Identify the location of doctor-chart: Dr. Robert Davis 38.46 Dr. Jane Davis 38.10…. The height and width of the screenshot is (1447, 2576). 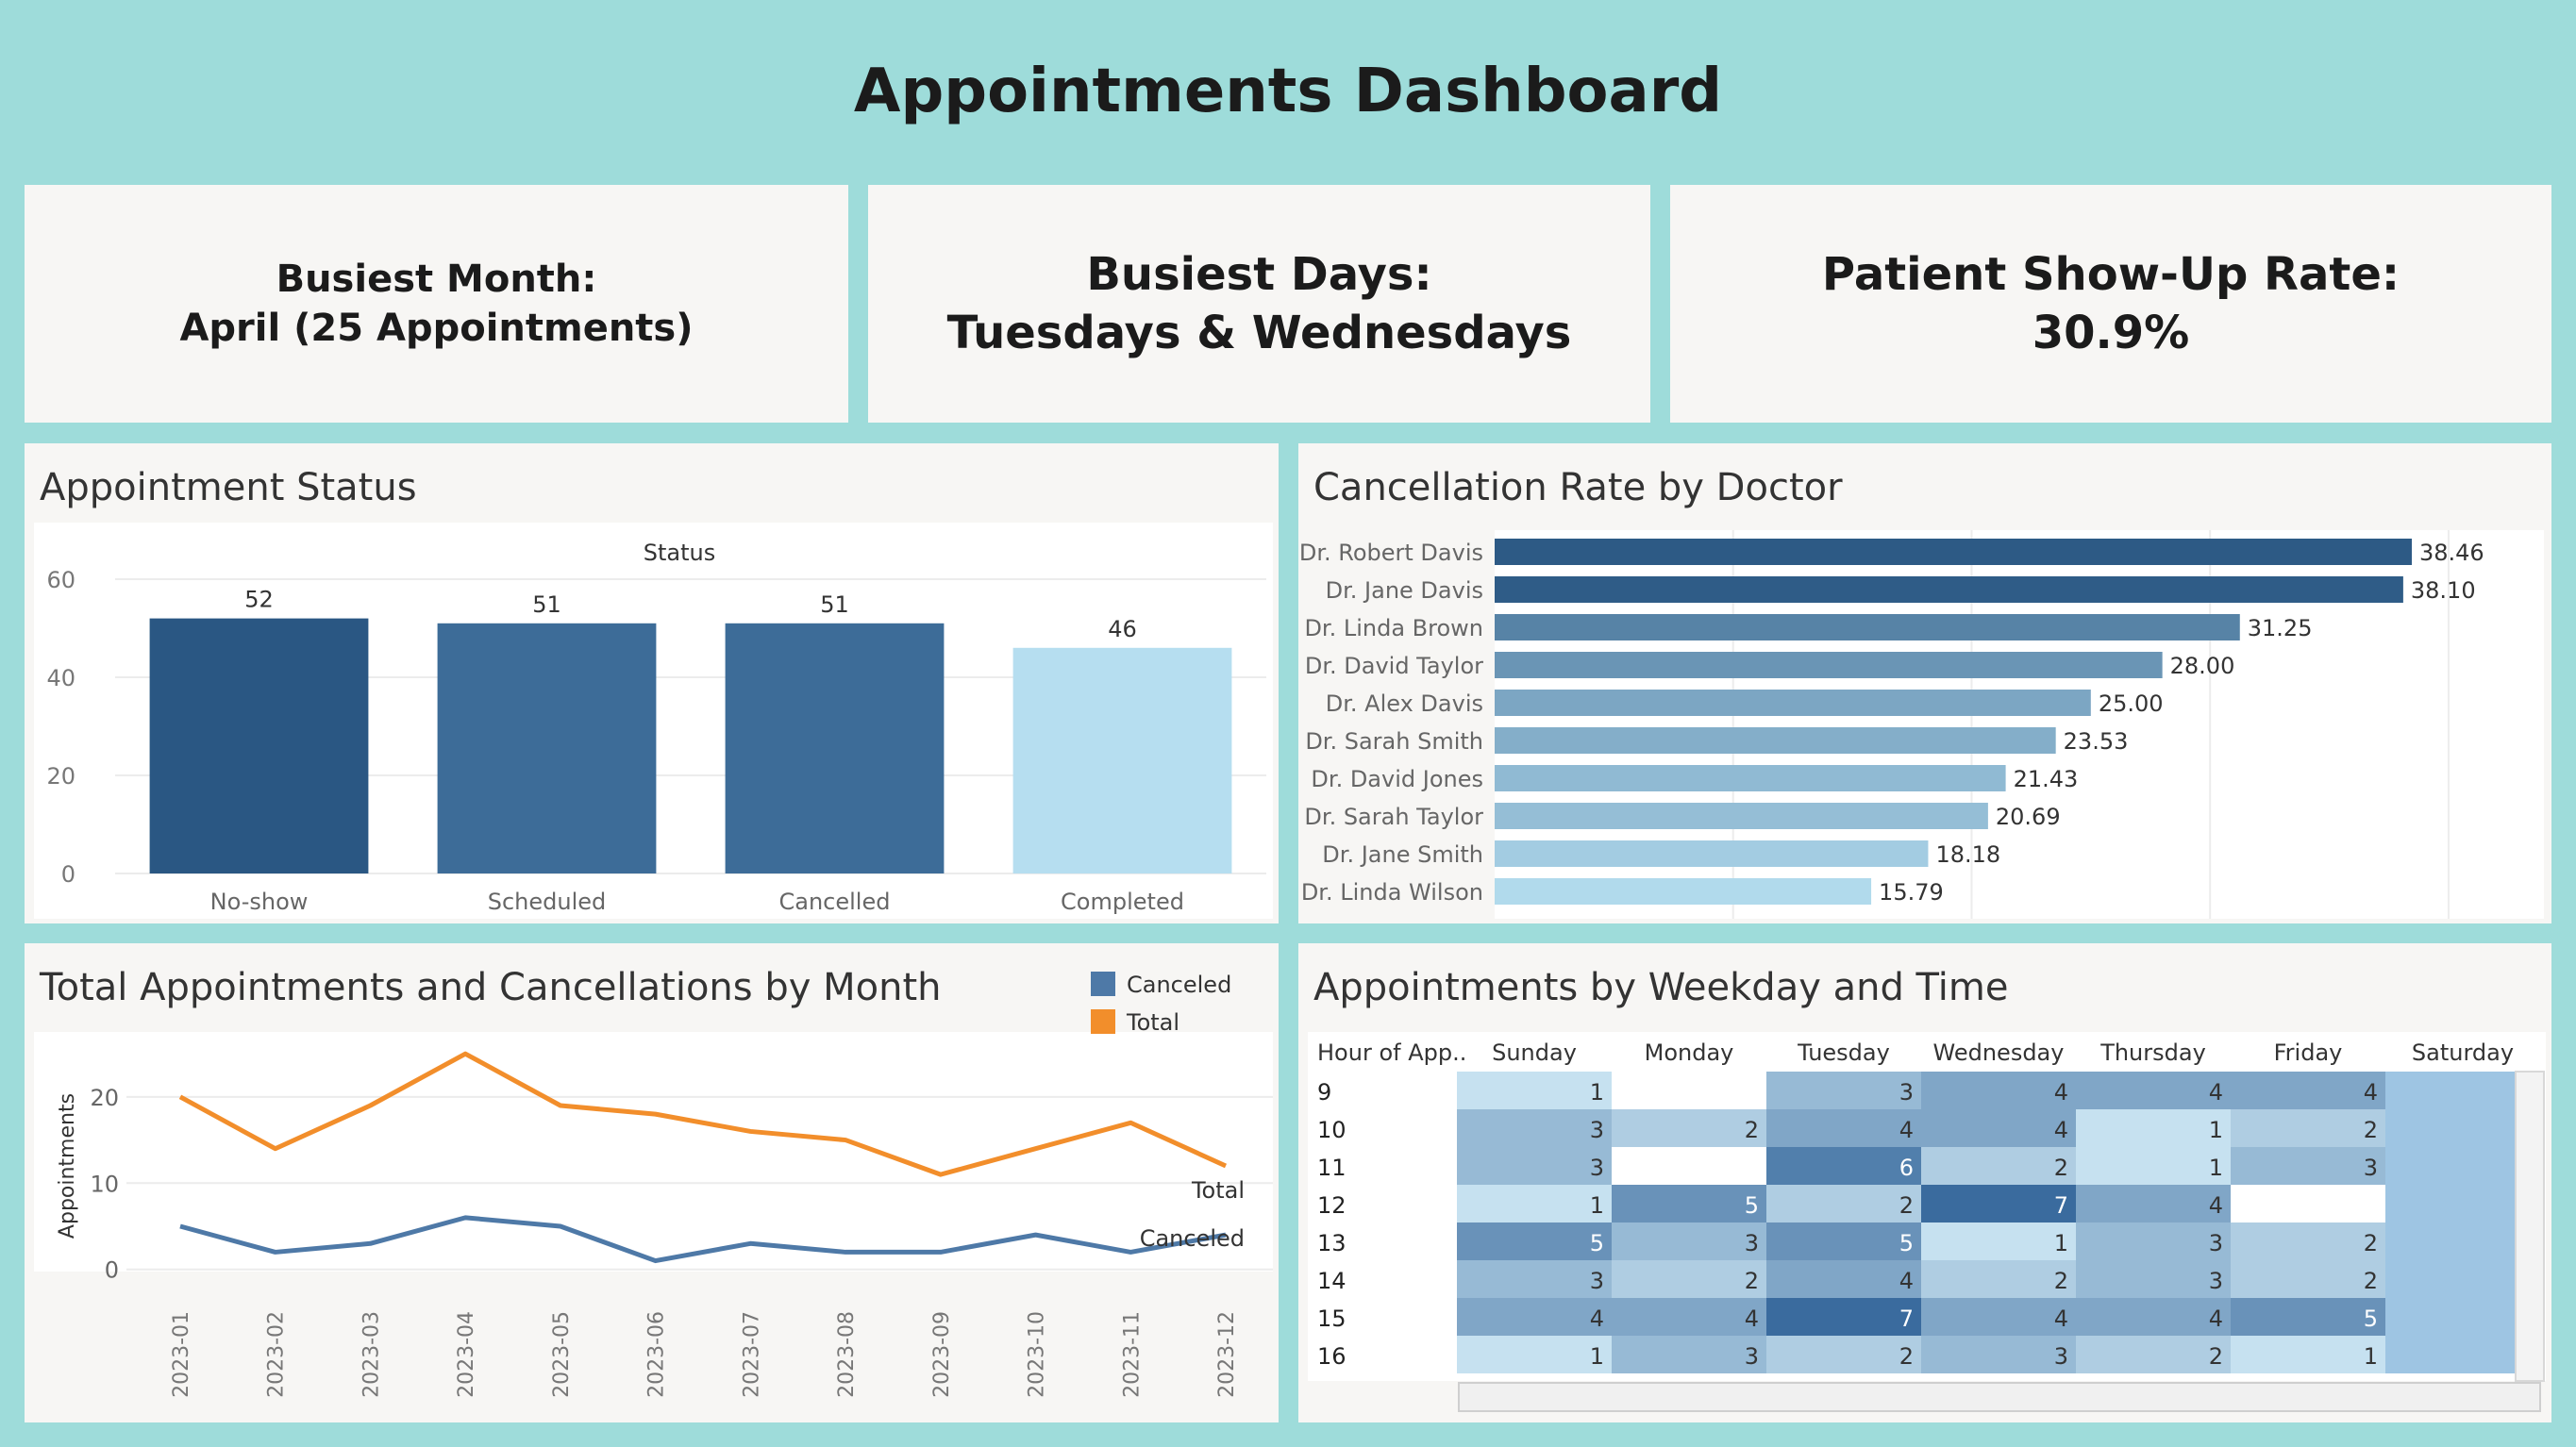
(1921, 725).